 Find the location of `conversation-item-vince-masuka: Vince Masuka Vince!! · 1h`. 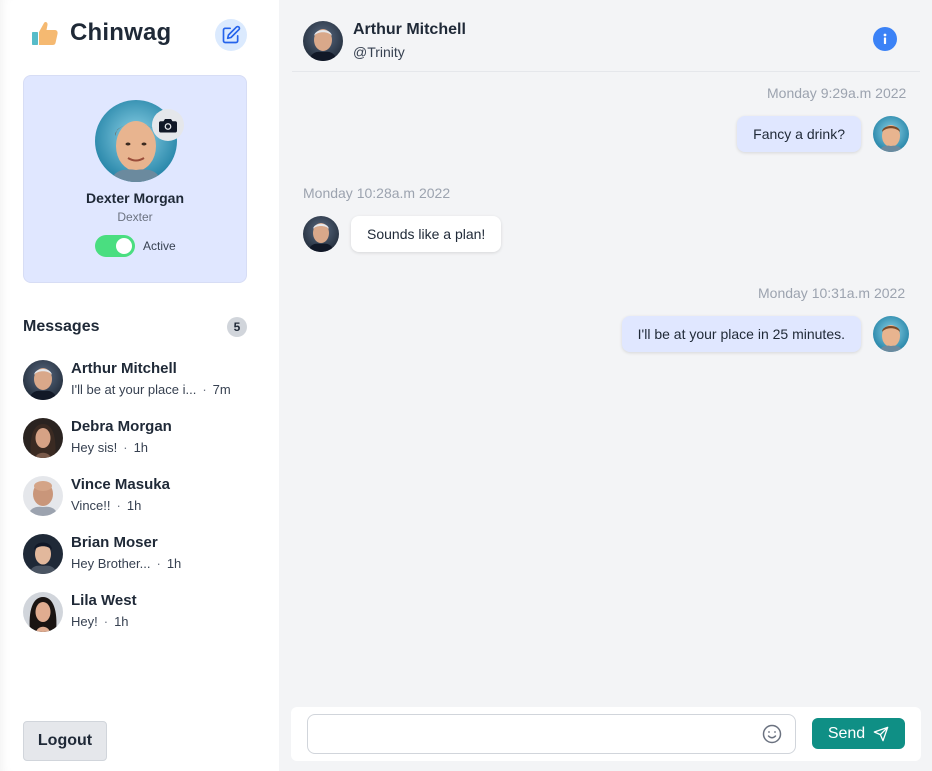

conversation-item-vince-masuka: Vince Masuka Vince!! · 1h is located at coordinates (143, 503).